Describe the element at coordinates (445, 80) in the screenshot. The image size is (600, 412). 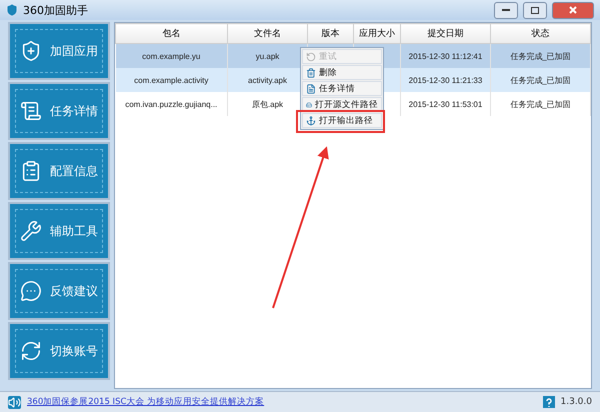
I see `table-cell: 2015-12-30 11:21:33` at that location.